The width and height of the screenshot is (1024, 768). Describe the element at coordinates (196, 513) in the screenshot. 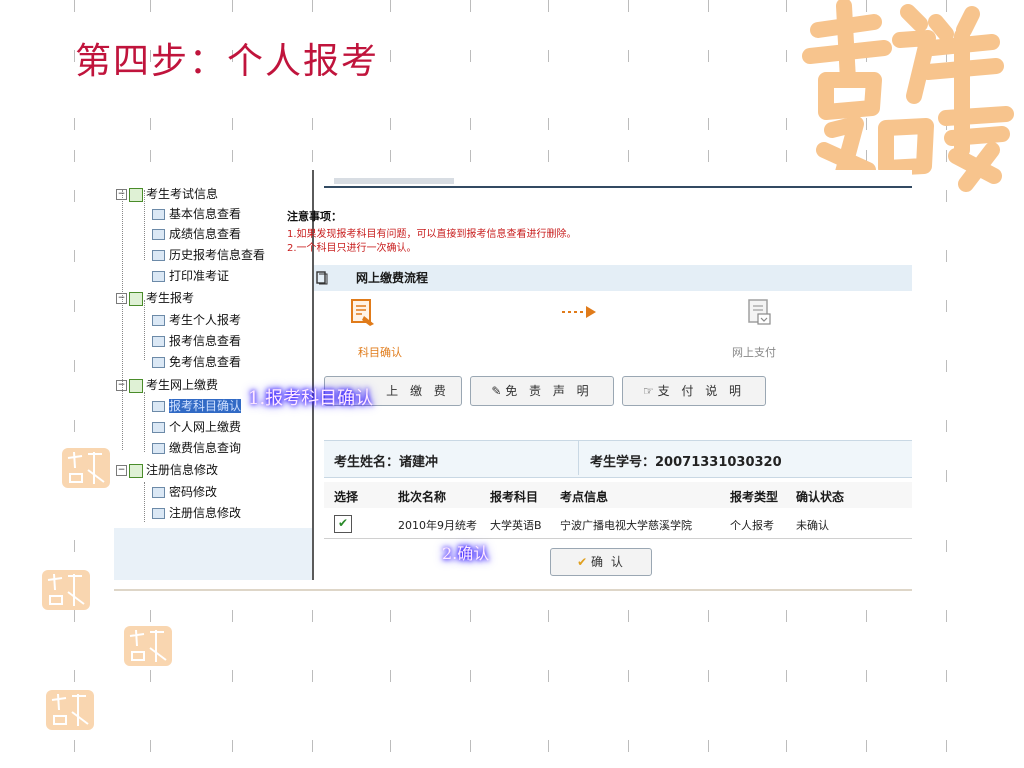

I see `sidebar-item-profile-edit: 注册信息修改` at that location.